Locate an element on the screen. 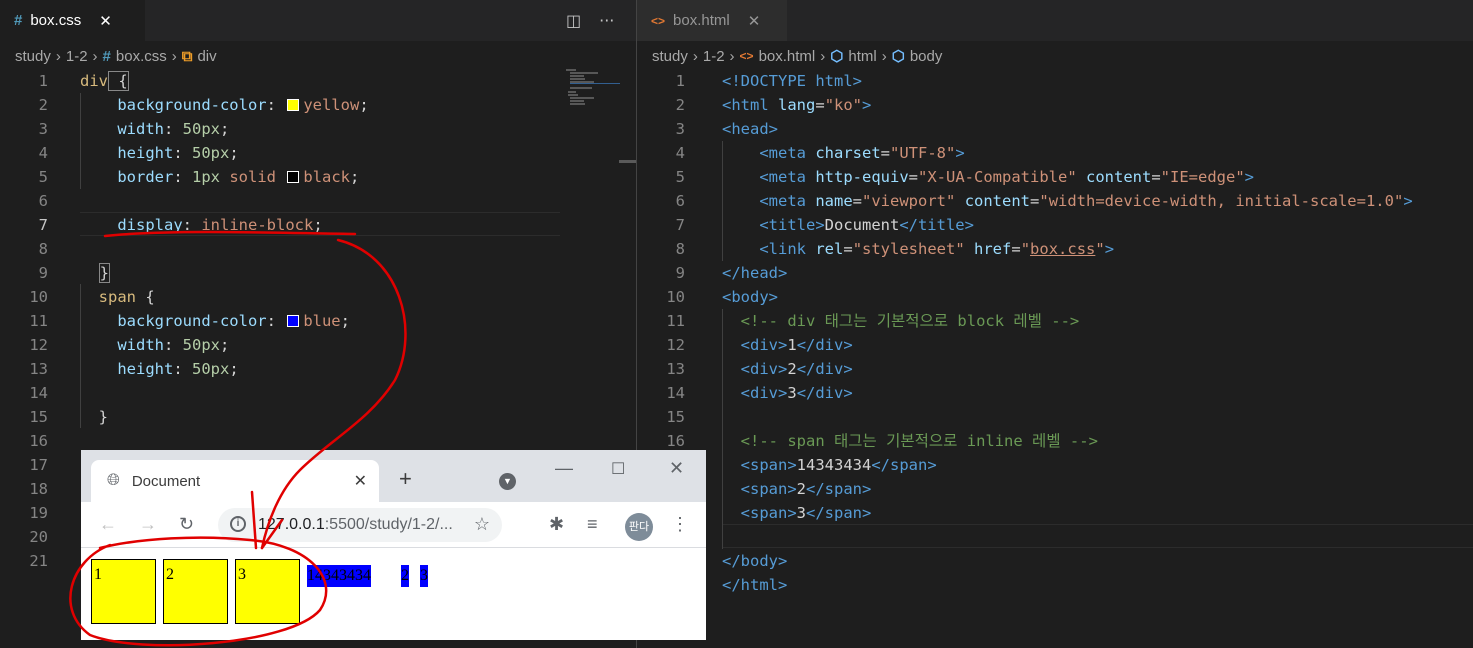 This screenshot has height=648, width=1473. rendered-span: 14343434 is located at coordinates (339, 576).